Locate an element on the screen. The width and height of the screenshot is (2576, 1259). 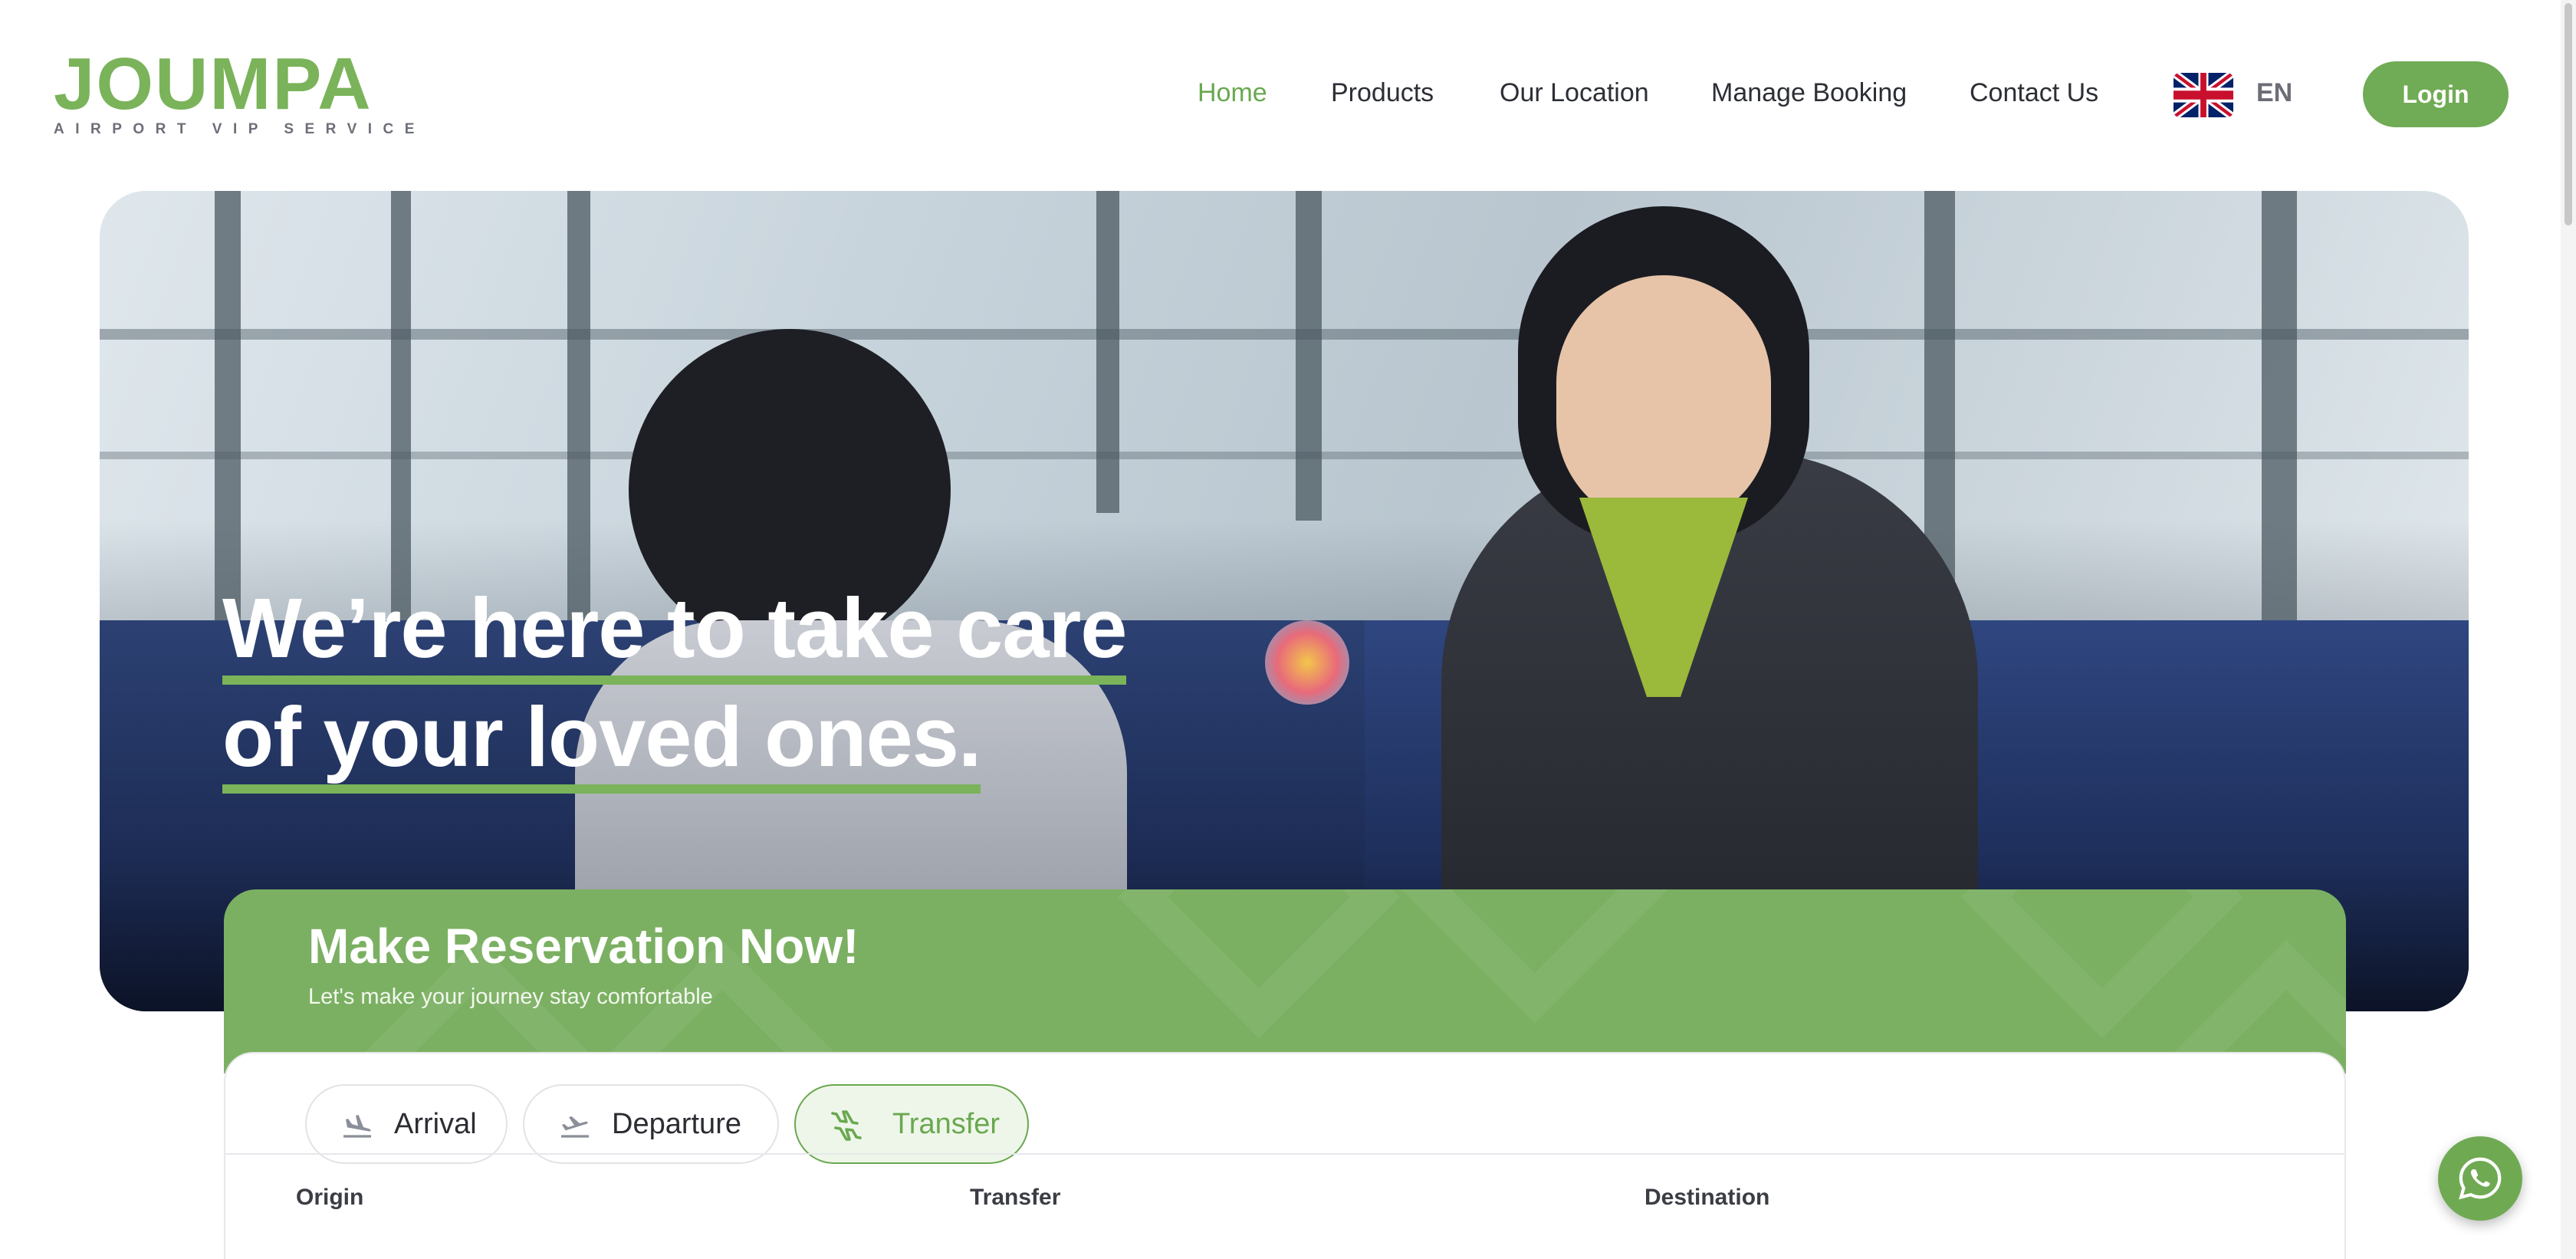
transfer-label: Transfer is located at coordinates (1015, 1197).